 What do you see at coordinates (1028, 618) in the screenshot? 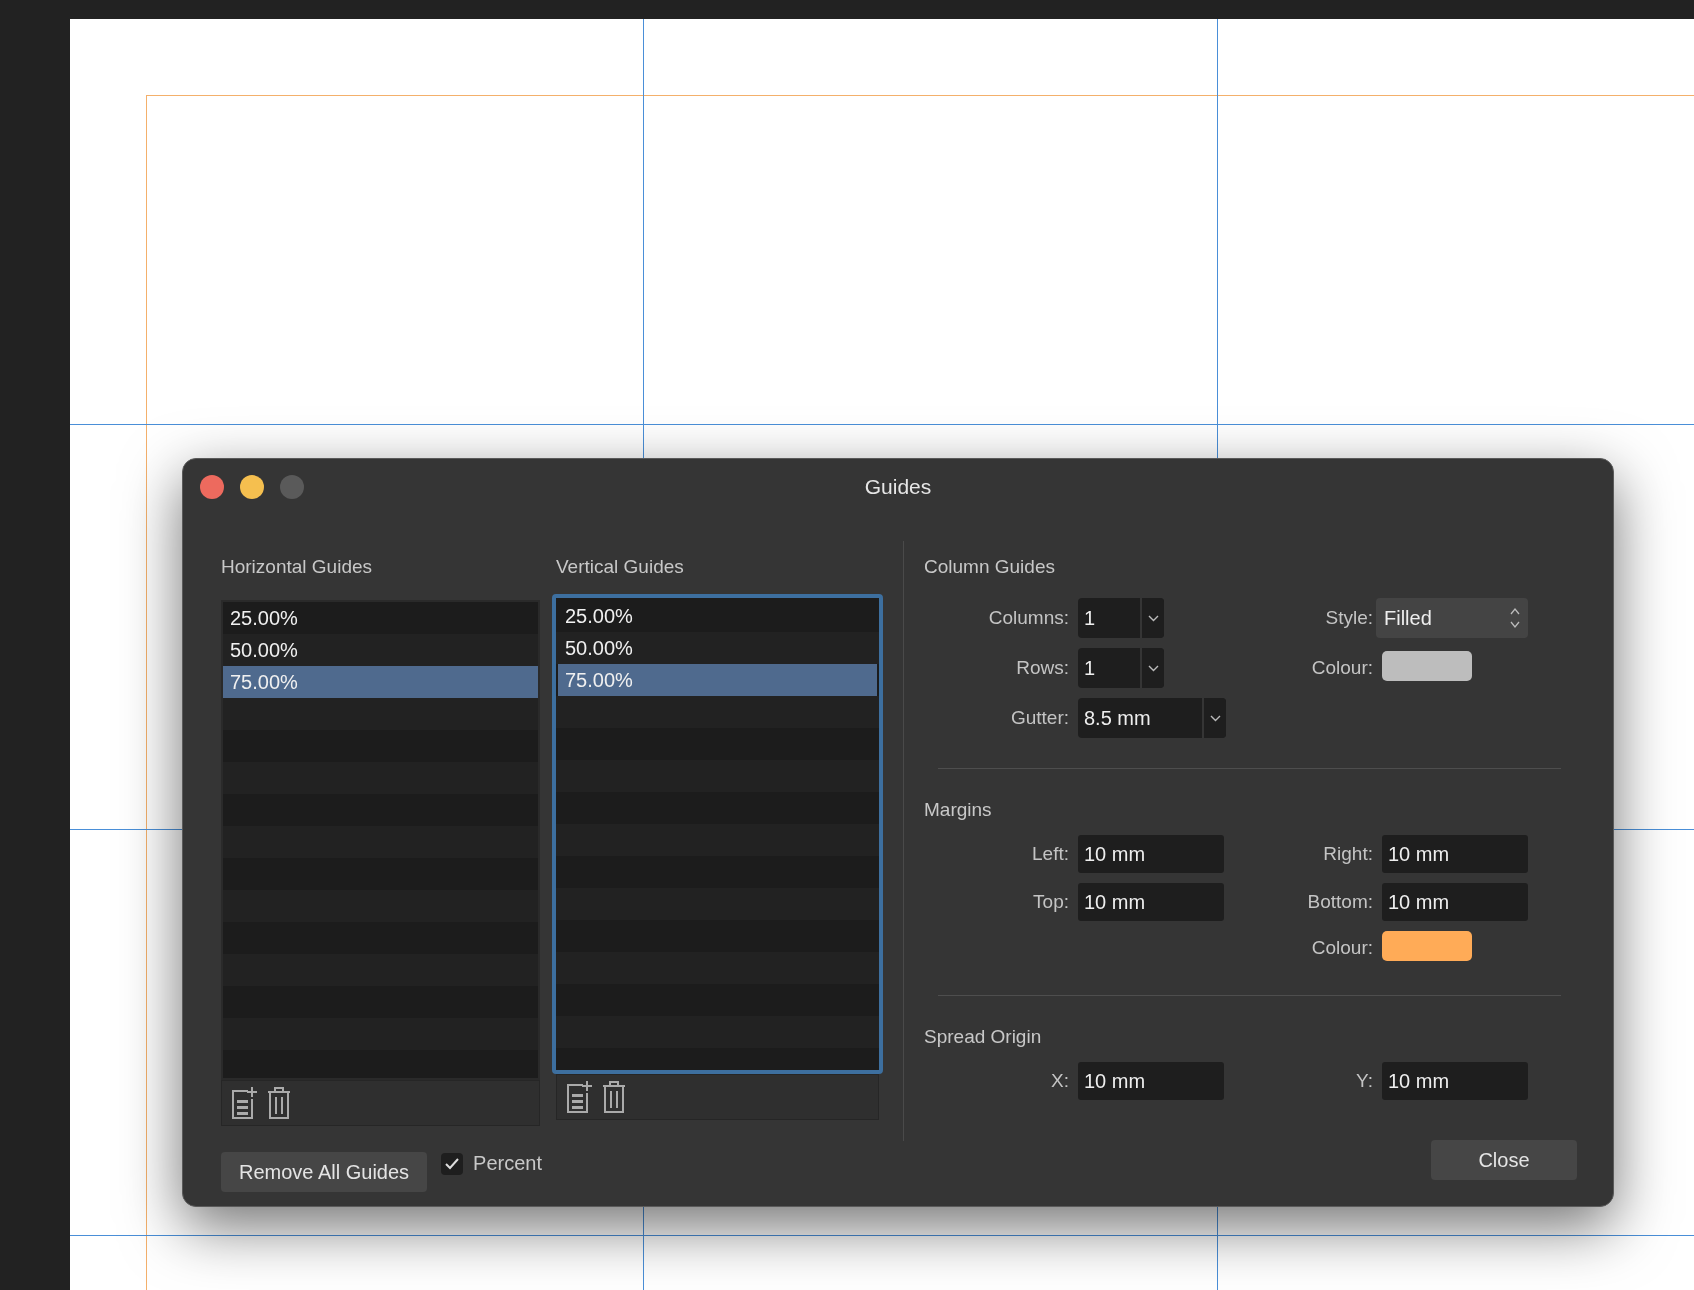
I see `field-label: Columns:` at bounding box center [1028, 618].